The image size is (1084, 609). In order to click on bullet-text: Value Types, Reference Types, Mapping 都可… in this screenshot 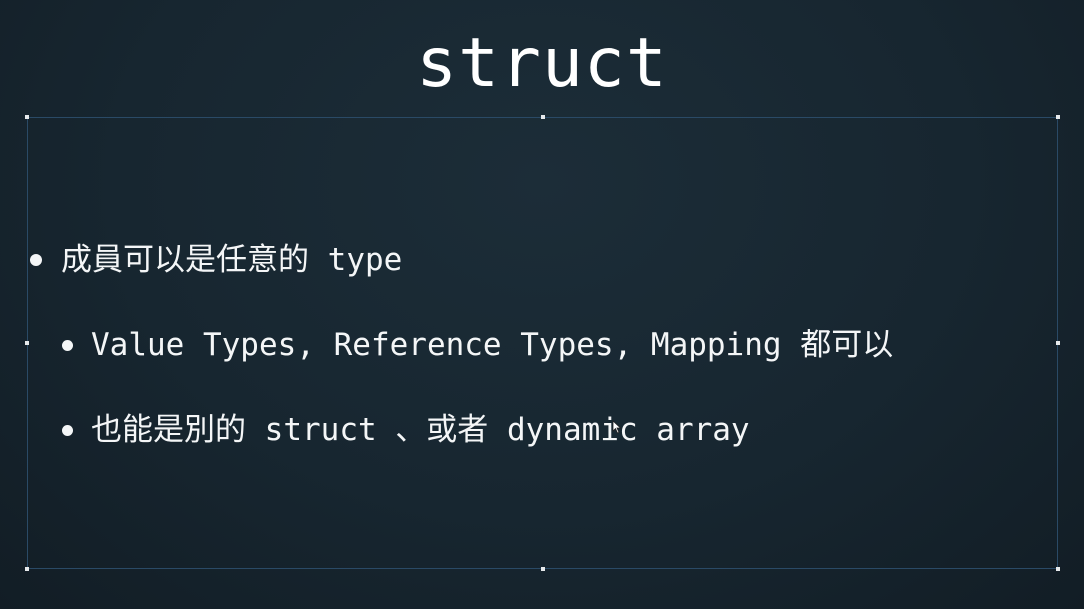, I will do `click(492, 345)`.